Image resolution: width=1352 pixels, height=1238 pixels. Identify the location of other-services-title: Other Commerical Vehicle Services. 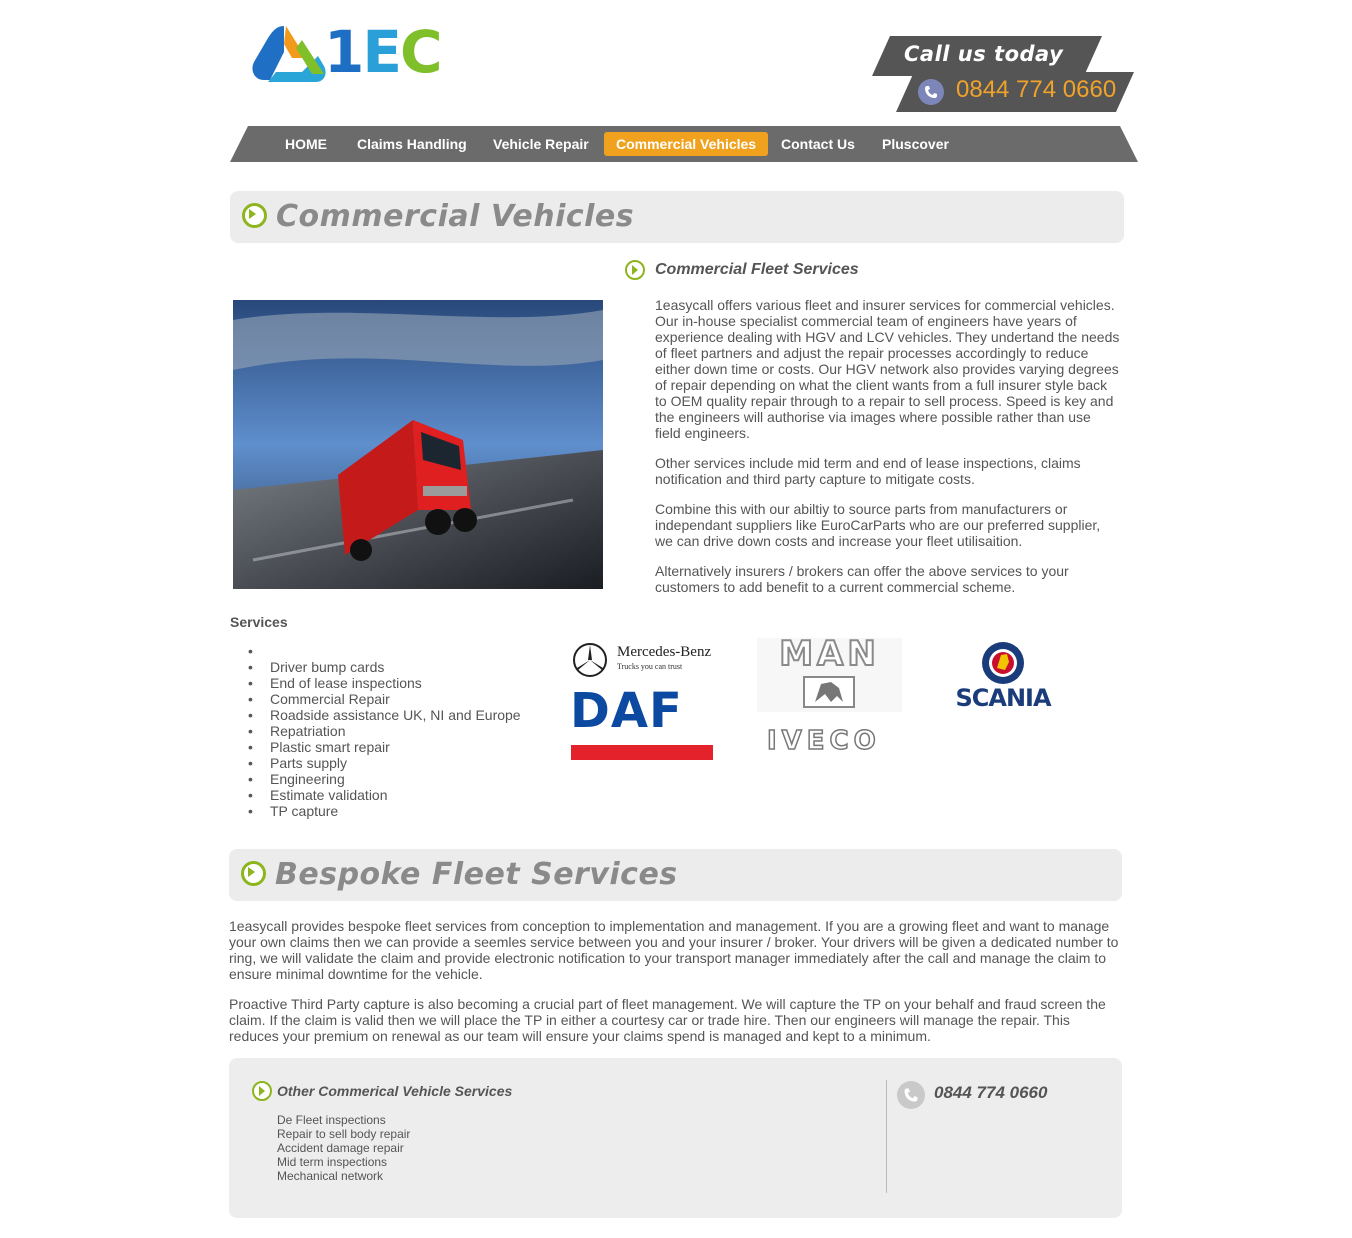
(395, 1091).